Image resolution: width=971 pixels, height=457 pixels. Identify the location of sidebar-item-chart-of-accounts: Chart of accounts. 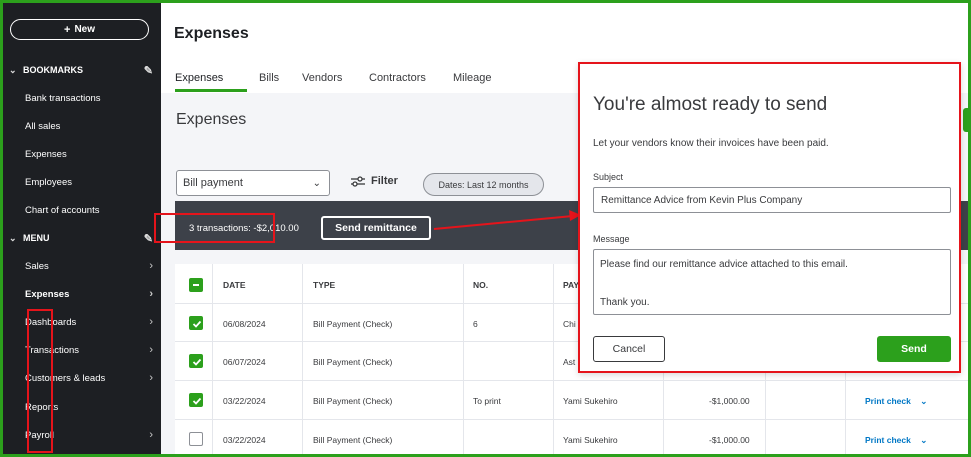
(82, 210).